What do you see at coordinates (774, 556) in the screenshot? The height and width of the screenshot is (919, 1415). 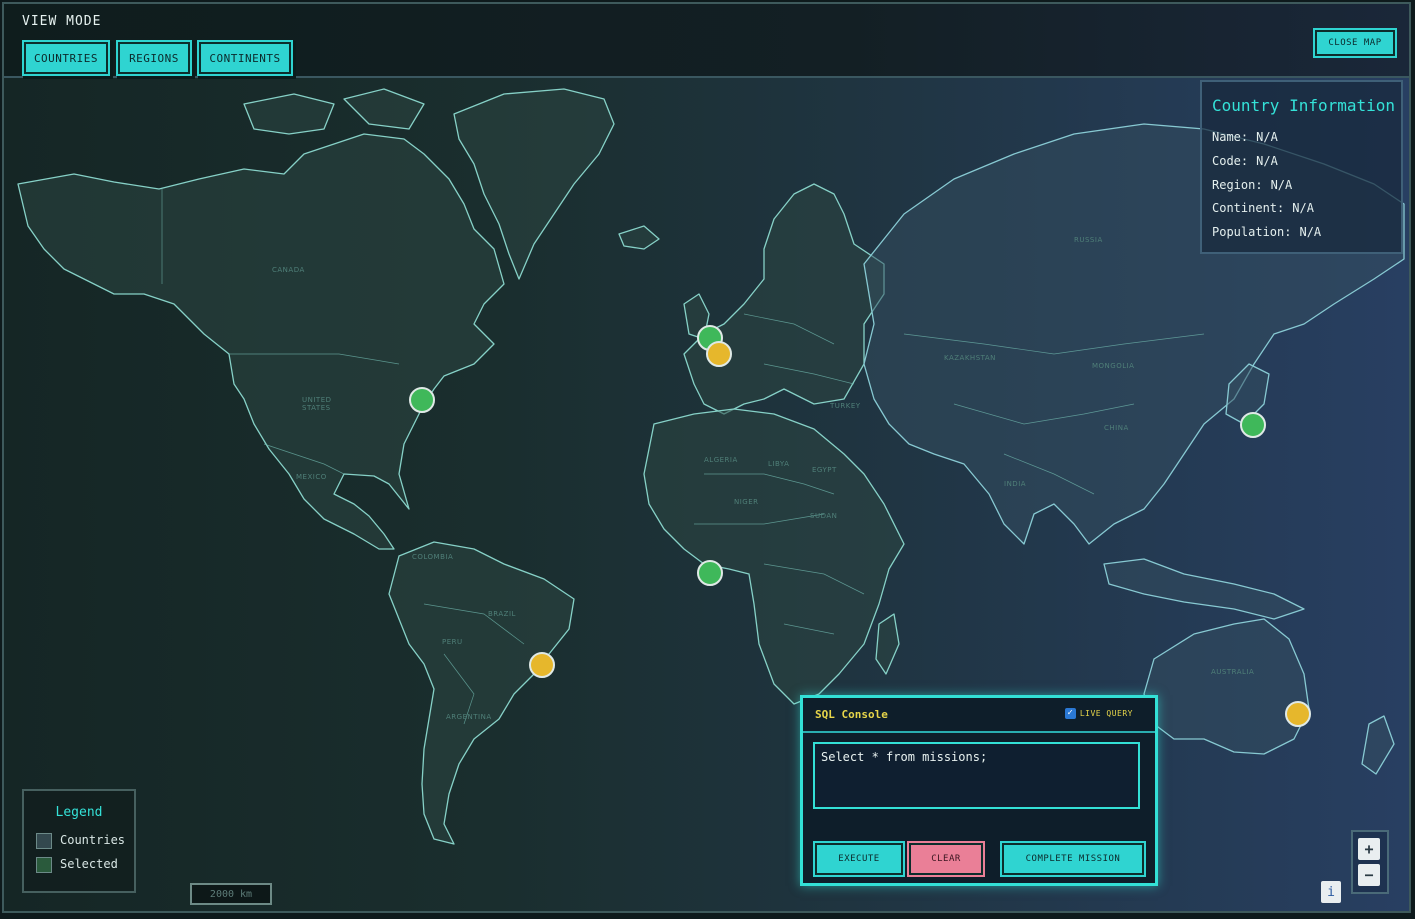 I see `land-africa` at bounding box center [774, 556].